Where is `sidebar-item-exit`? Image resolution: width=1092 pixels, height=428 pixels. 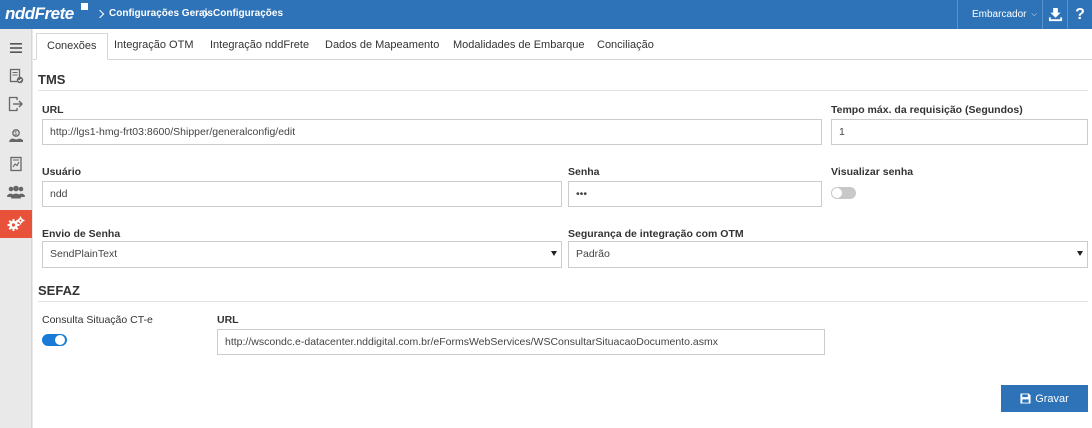
sidebar-item-exit is located at coordinates (16, 104).